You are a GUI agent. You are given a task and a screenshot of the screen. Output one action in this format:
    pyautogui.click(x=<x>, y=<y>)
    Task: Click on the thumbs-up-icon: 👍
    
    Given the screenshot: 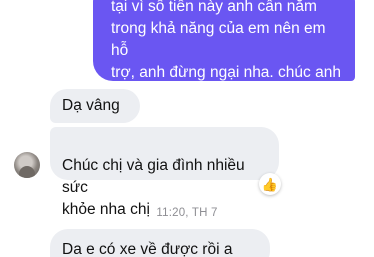 What is the action you would take?
    pyautogui.click(x=270, y=184)
    